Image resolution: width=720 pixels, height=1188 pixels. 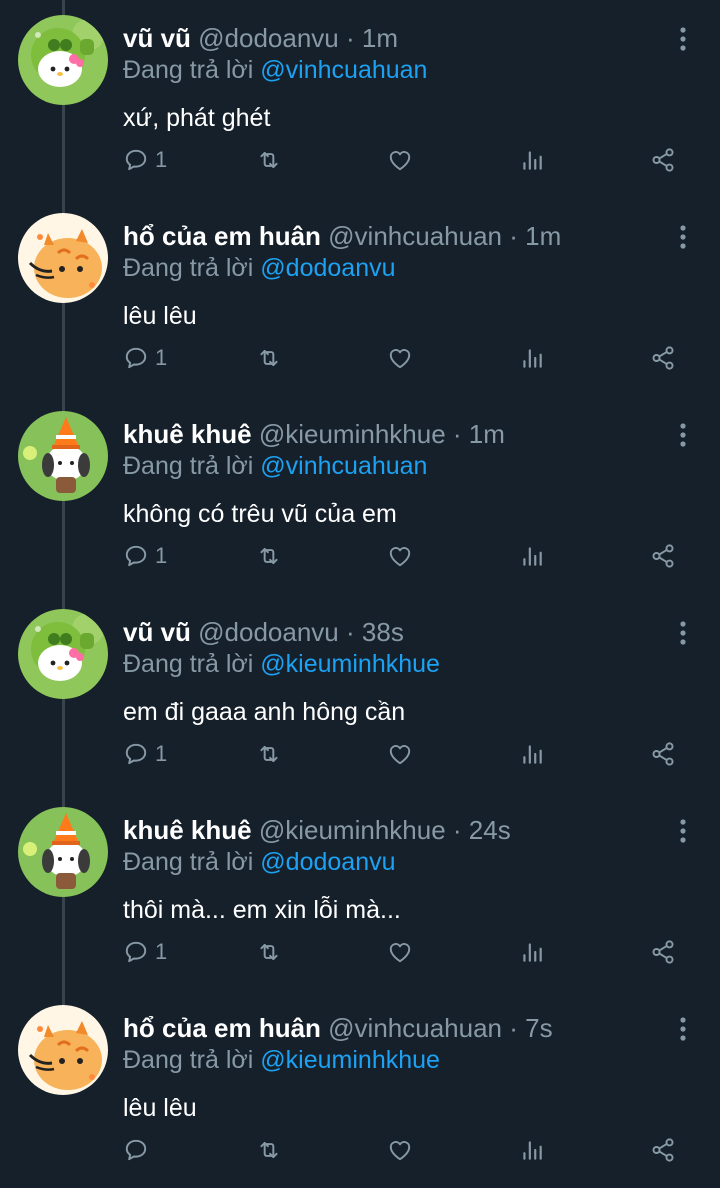 I want to click on tweet-actions: 1, so click(x=360, y=358).